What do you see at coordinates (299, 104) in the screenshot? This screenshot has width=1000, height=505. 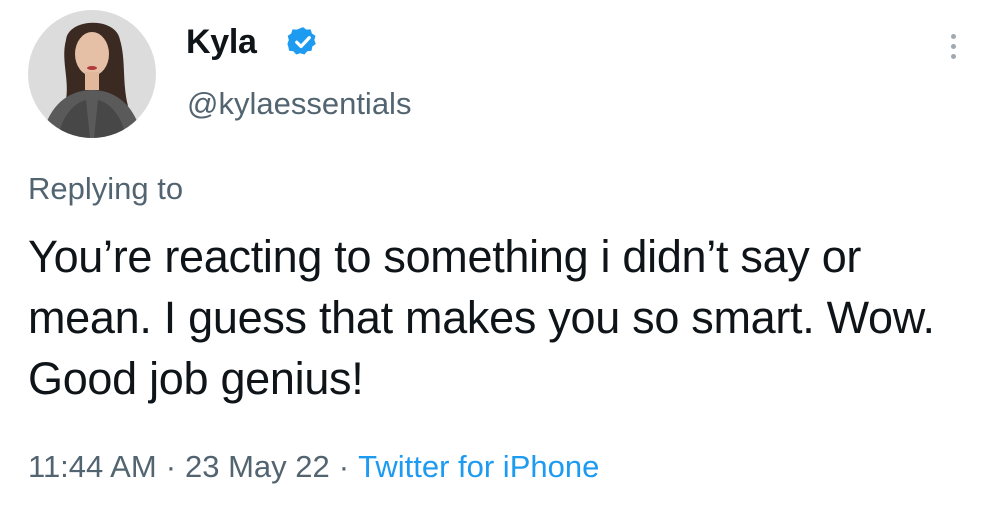 I see `user-handle: @kylaessentials` at bounding box center [299, 104].